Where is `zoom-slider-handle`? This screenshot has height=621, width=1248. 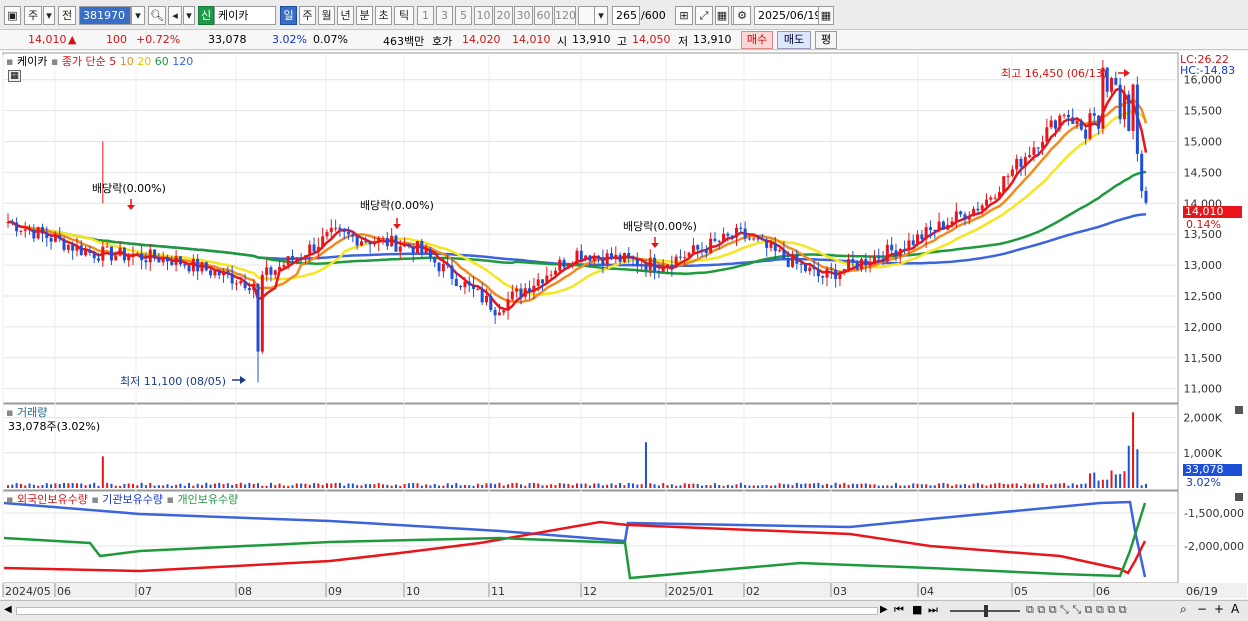 zoom-slider-handle is located at coordinates (986, 611).